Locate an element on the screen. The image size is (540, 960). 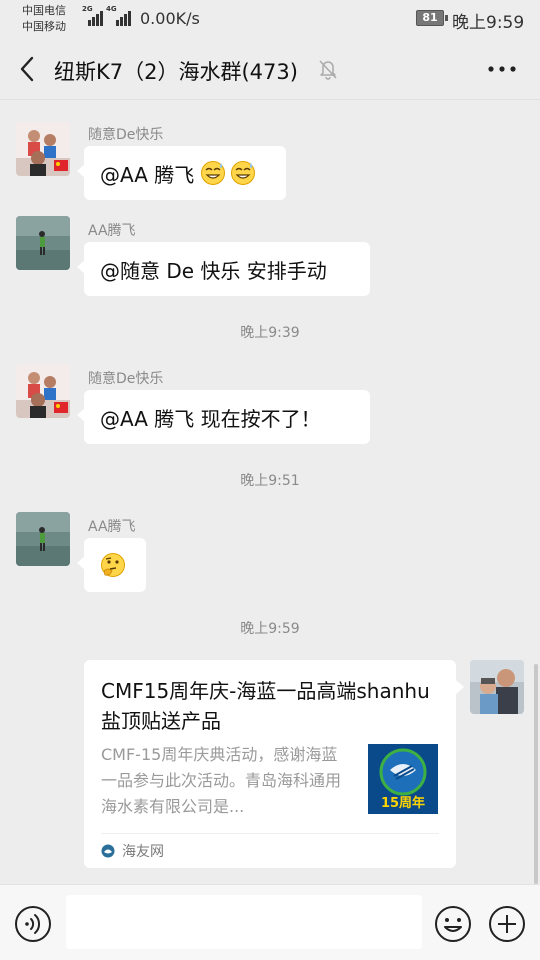
battery-level: 81 is located at coordinates (430, 17).